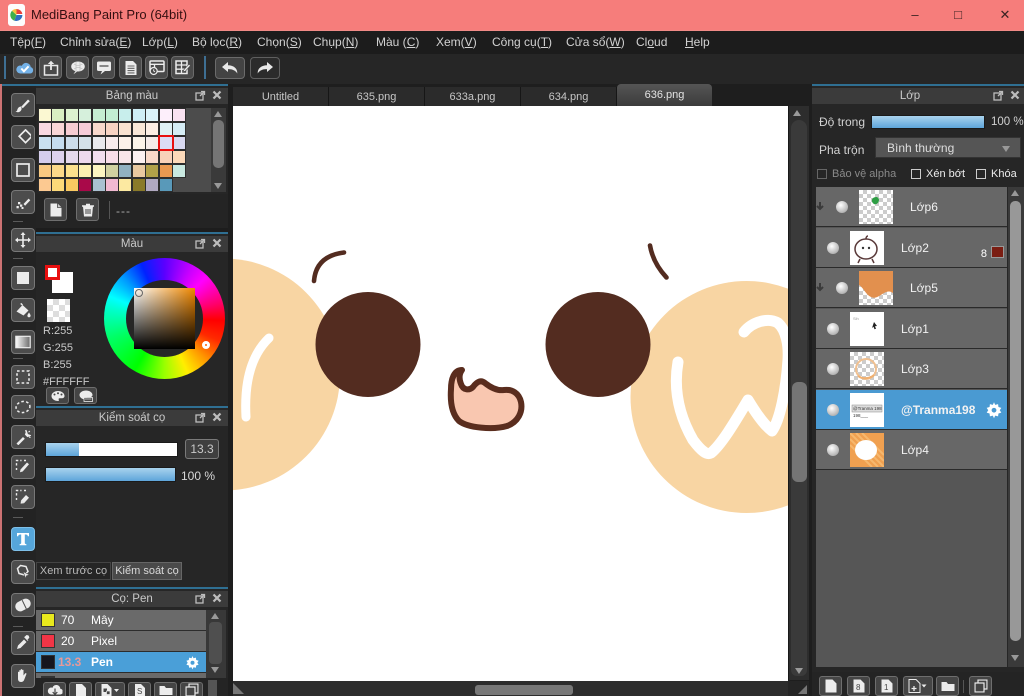  Describe the element at coordinates (139, 691) in the screenshot. I see `svg-text: S` at that location.